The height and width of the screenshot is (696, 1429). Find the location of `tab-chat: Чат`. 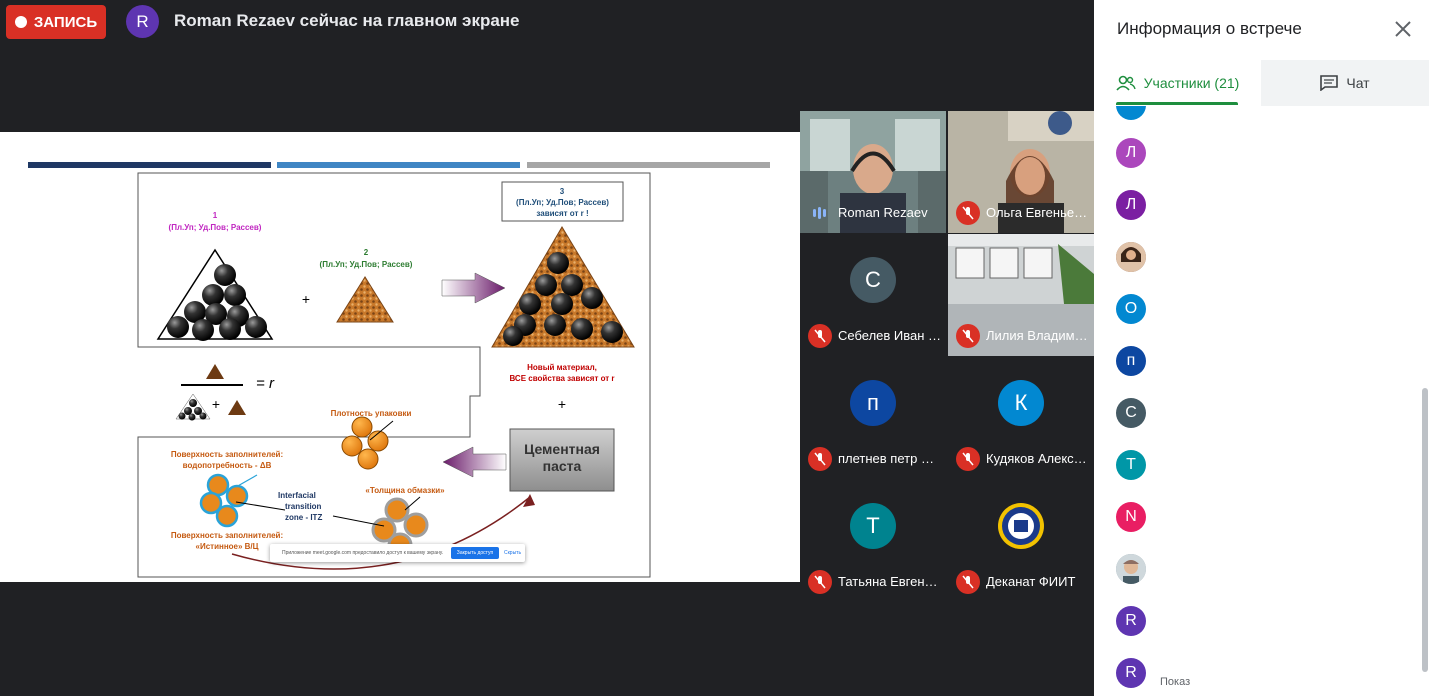

tab-chat: Чат is located at coordinates (1345, 83).